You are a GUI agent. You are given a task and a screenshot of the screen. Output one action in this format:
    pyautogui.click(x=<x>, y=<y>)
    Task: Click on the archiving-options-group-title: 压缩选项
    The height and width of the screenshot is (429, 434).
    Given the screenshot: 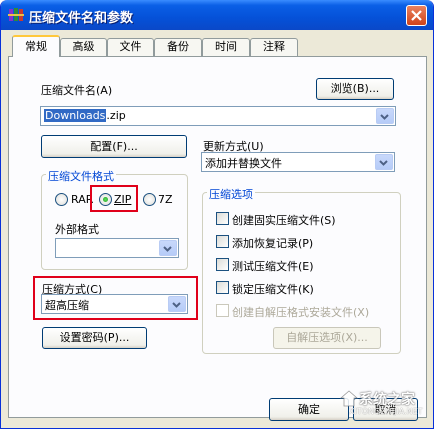 What is the action you would take?
    pyautogui.click(x=231, y=194)
    